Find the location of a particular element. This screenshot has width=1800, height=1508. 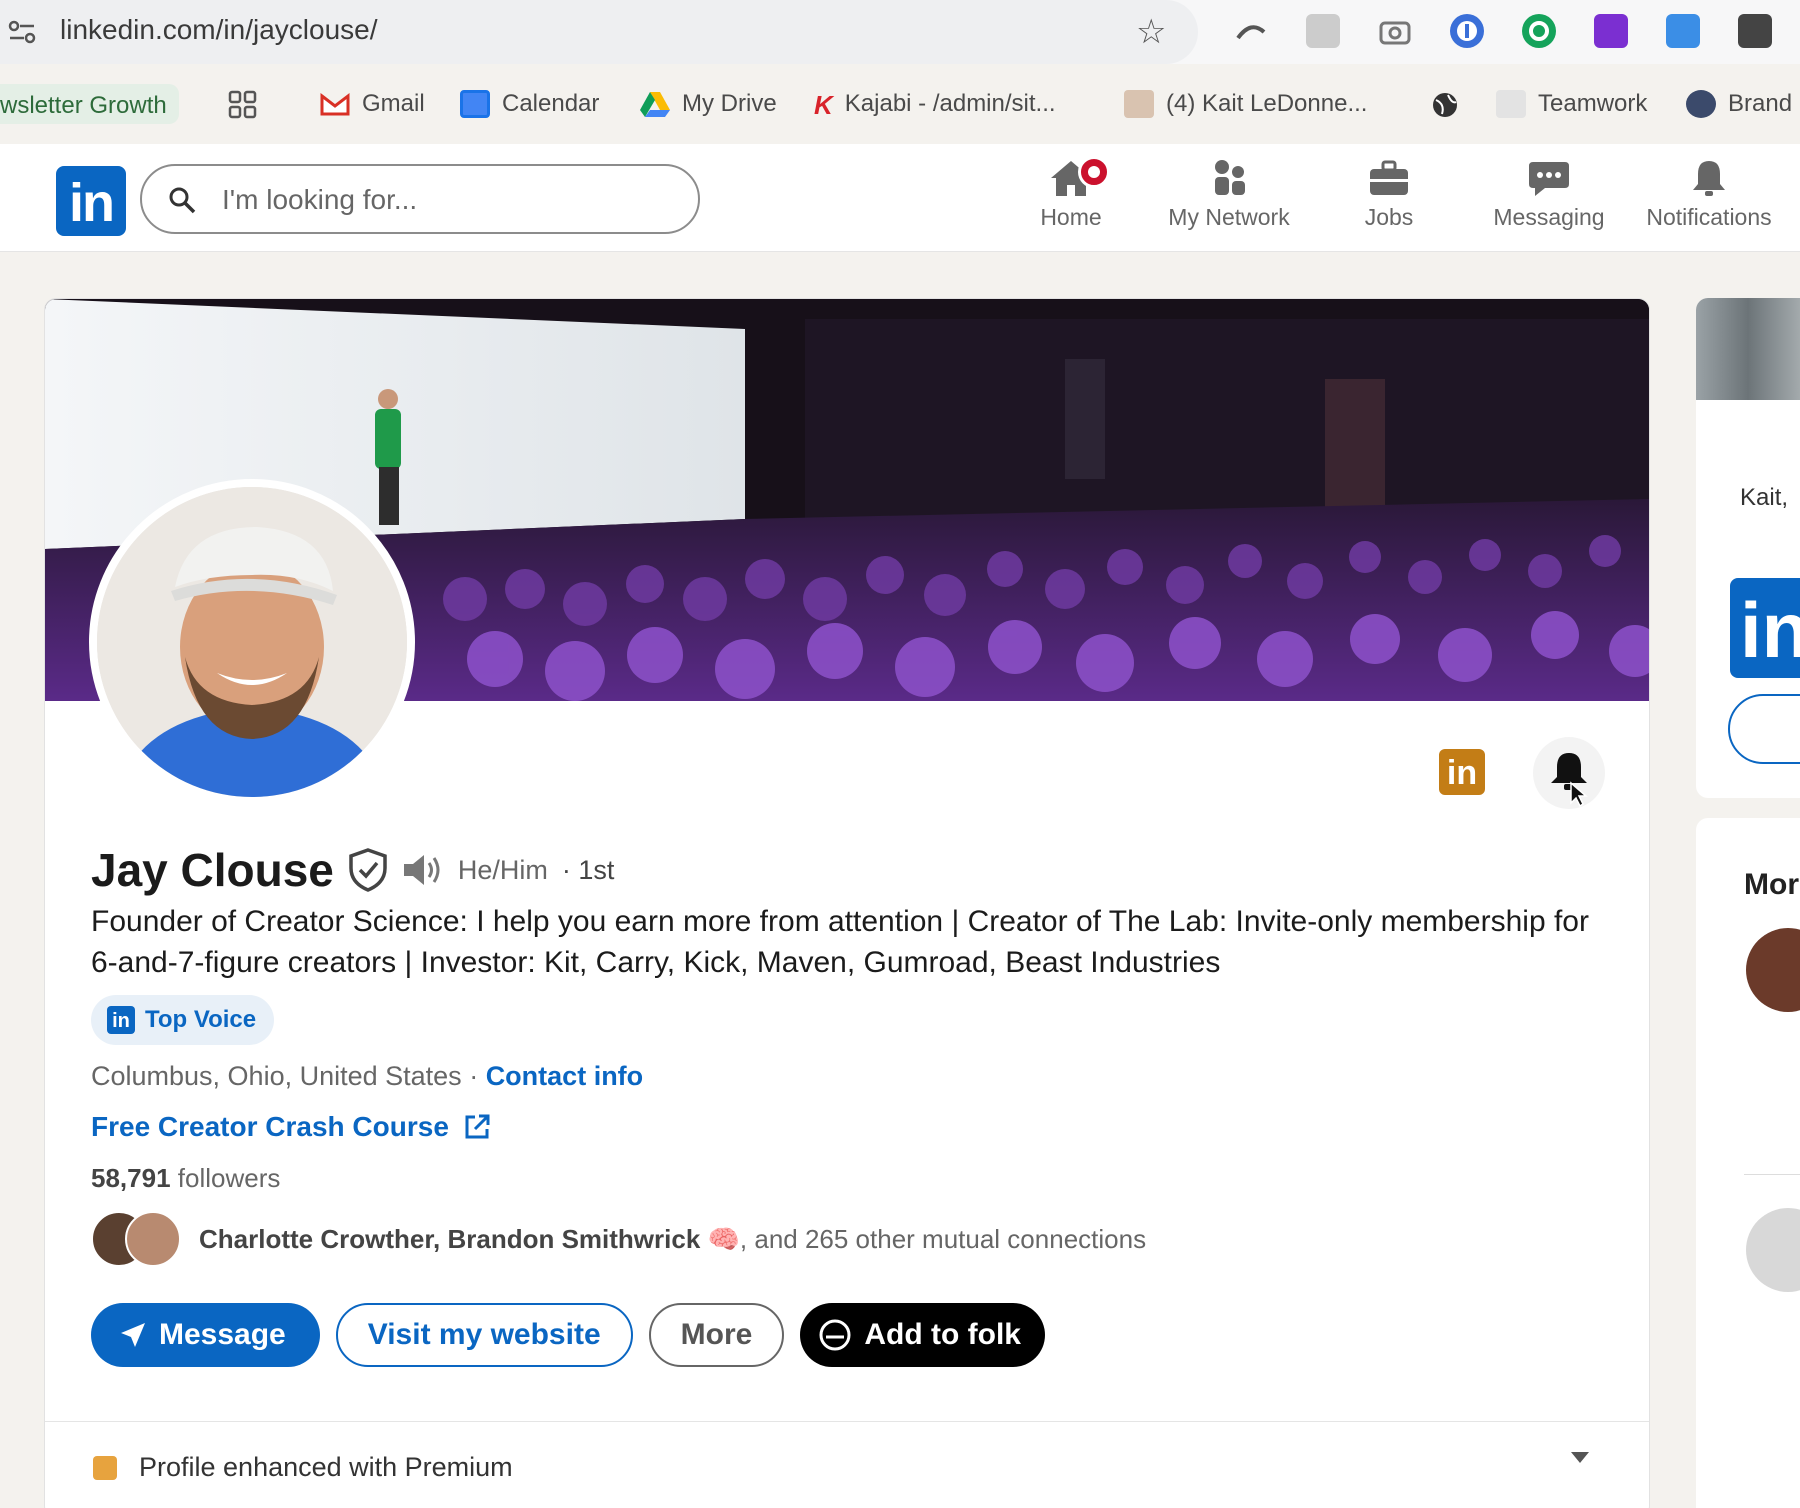

message-button: Message is located at coordinates (205, 1335).